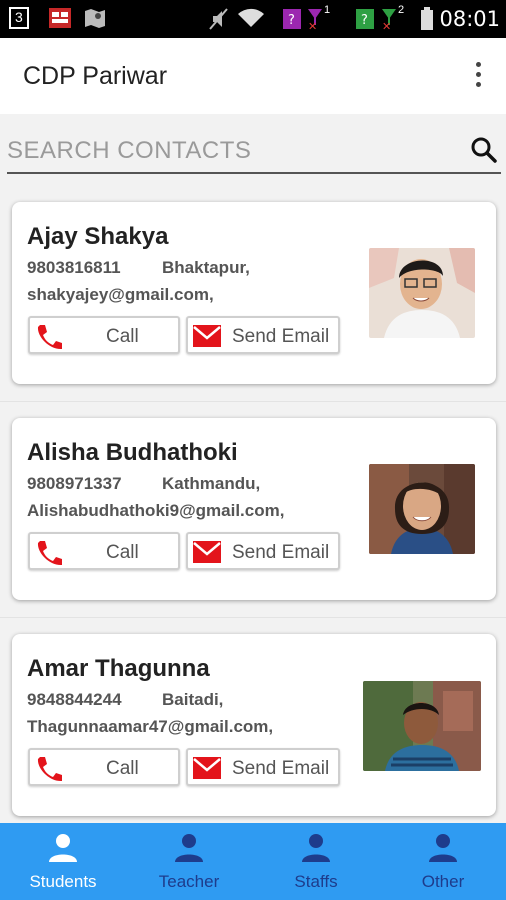 This screenshot has height=900, width=506. I want to click on nav-item-other: Other, so click(443, 861).